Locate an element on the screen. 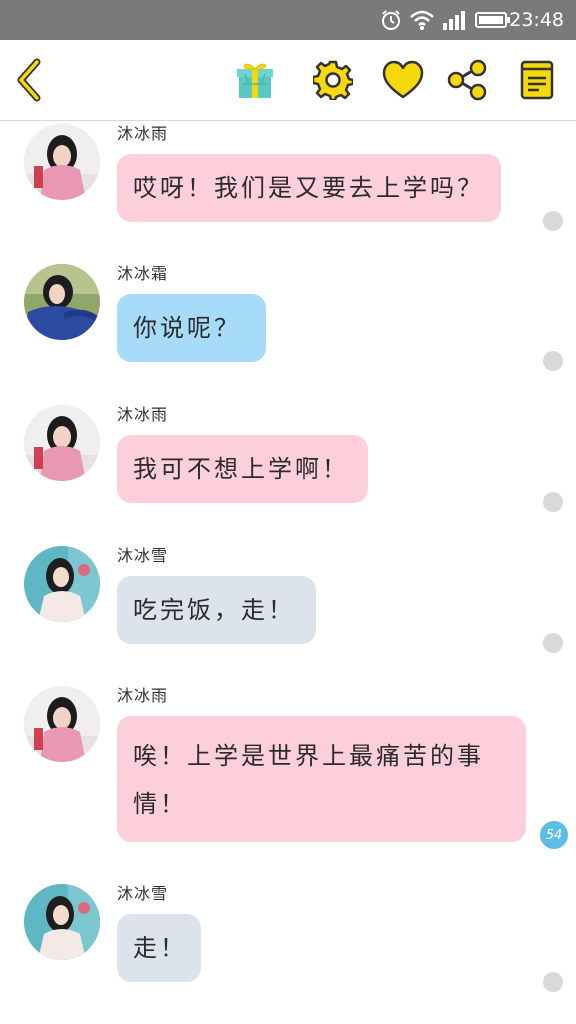 The image size is (576, 1024). signal-icon is located at coordinates (454, 20).